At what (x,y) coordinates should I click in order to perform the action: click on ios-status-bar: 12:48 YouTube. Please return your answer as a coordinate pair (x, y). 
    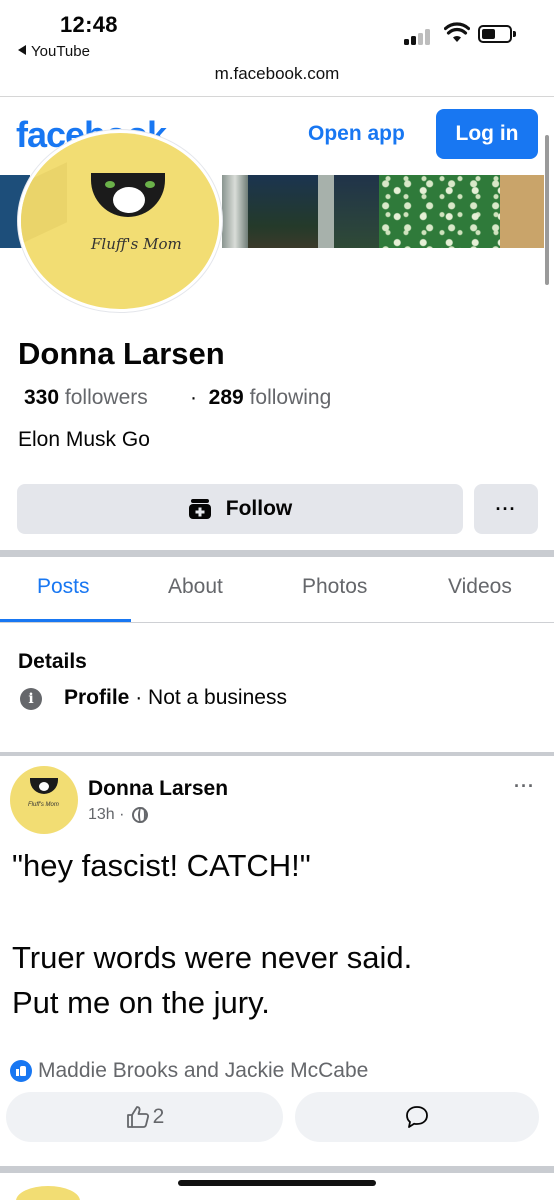
    Looking at the image, I should click on (277, 31).